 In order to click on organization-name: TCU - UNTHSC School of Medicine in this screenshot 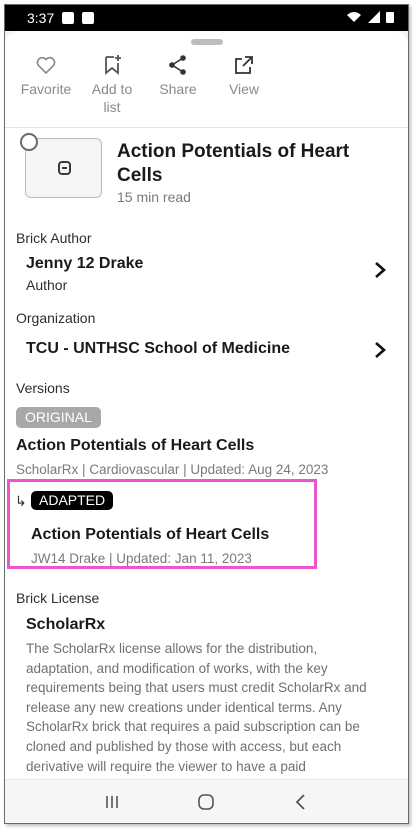, I will do `click(158, 348)`.